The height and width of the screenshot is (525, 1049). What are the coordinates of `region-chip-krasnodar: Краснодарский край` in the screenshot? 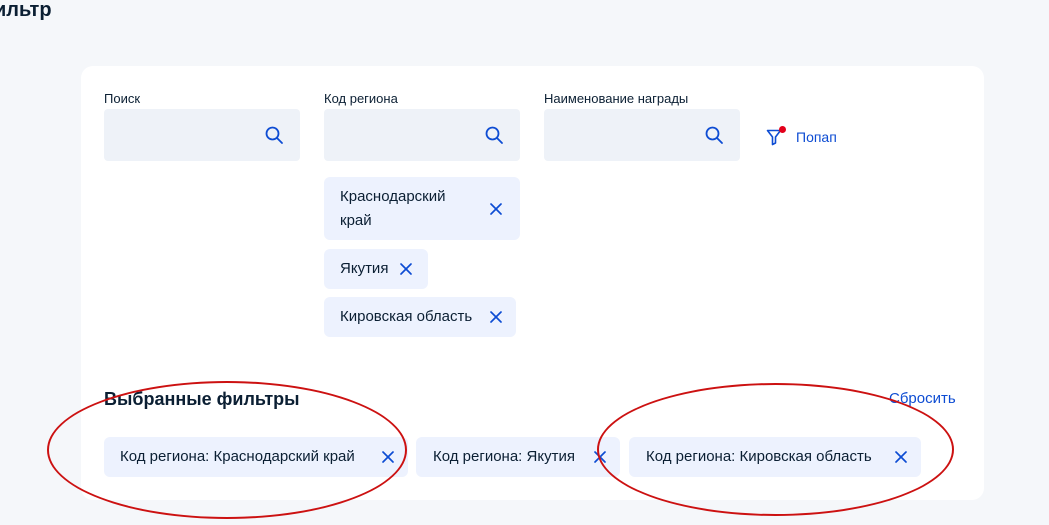 It's located at (422, 208).